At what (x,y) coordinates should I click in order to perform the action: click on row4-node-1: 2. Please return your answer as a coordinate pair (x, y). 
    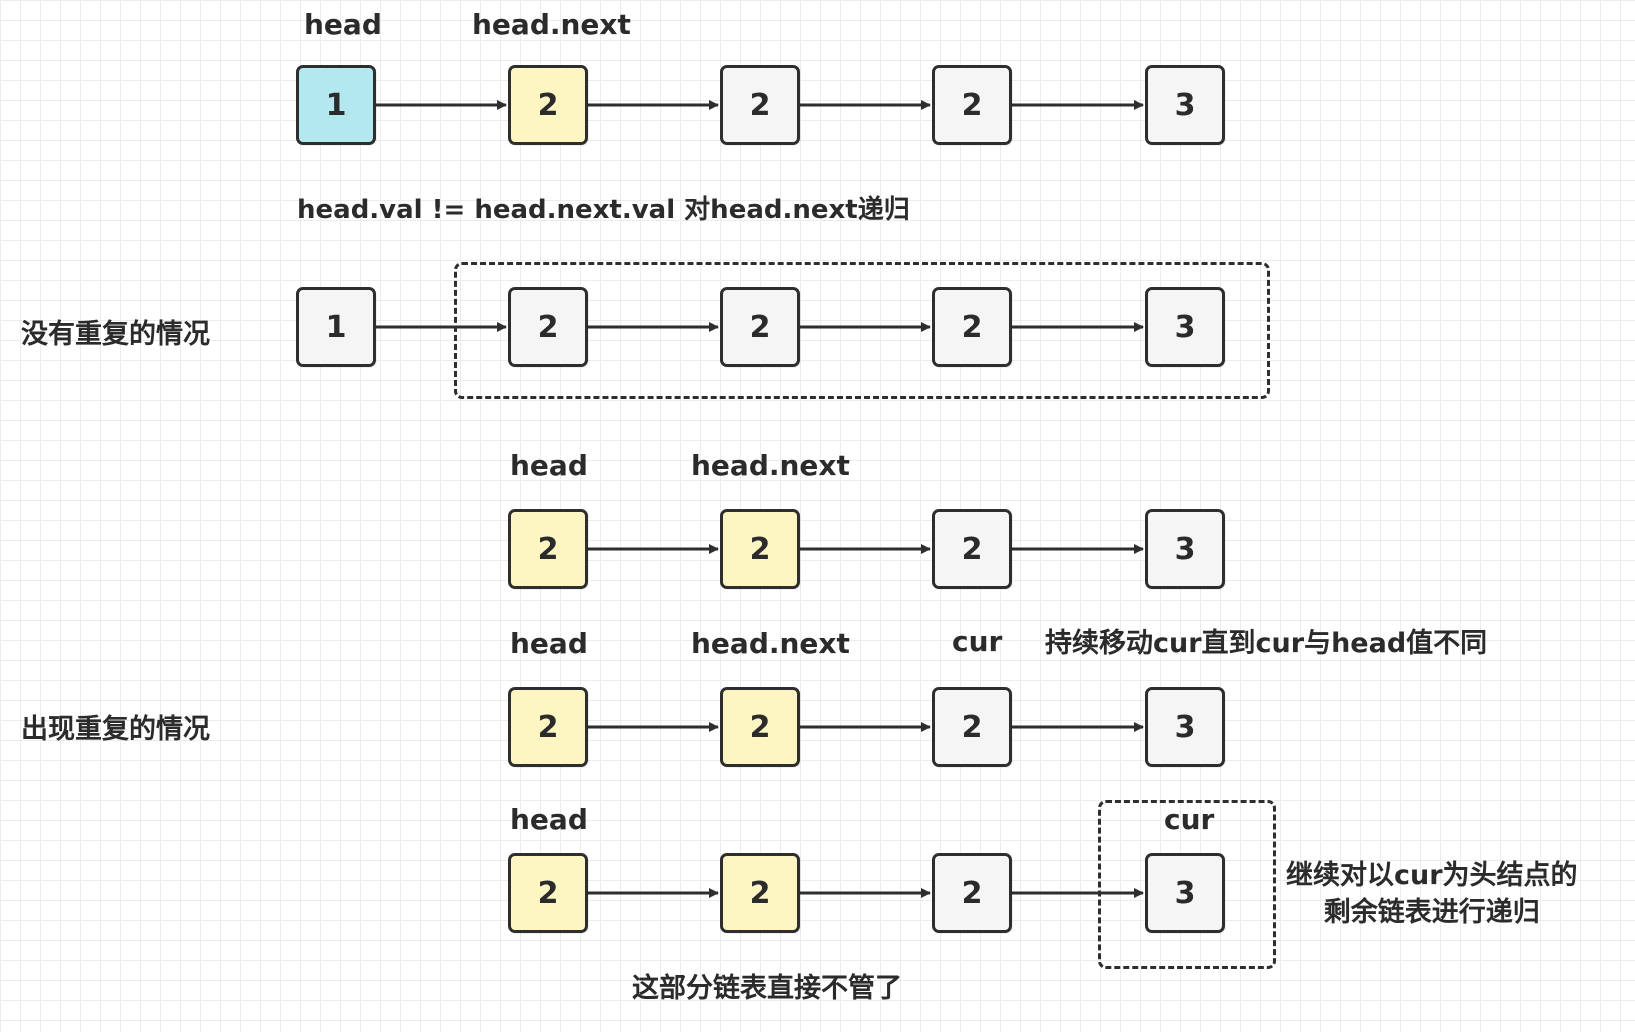
    Looking at the image, I should click on (548, 727).